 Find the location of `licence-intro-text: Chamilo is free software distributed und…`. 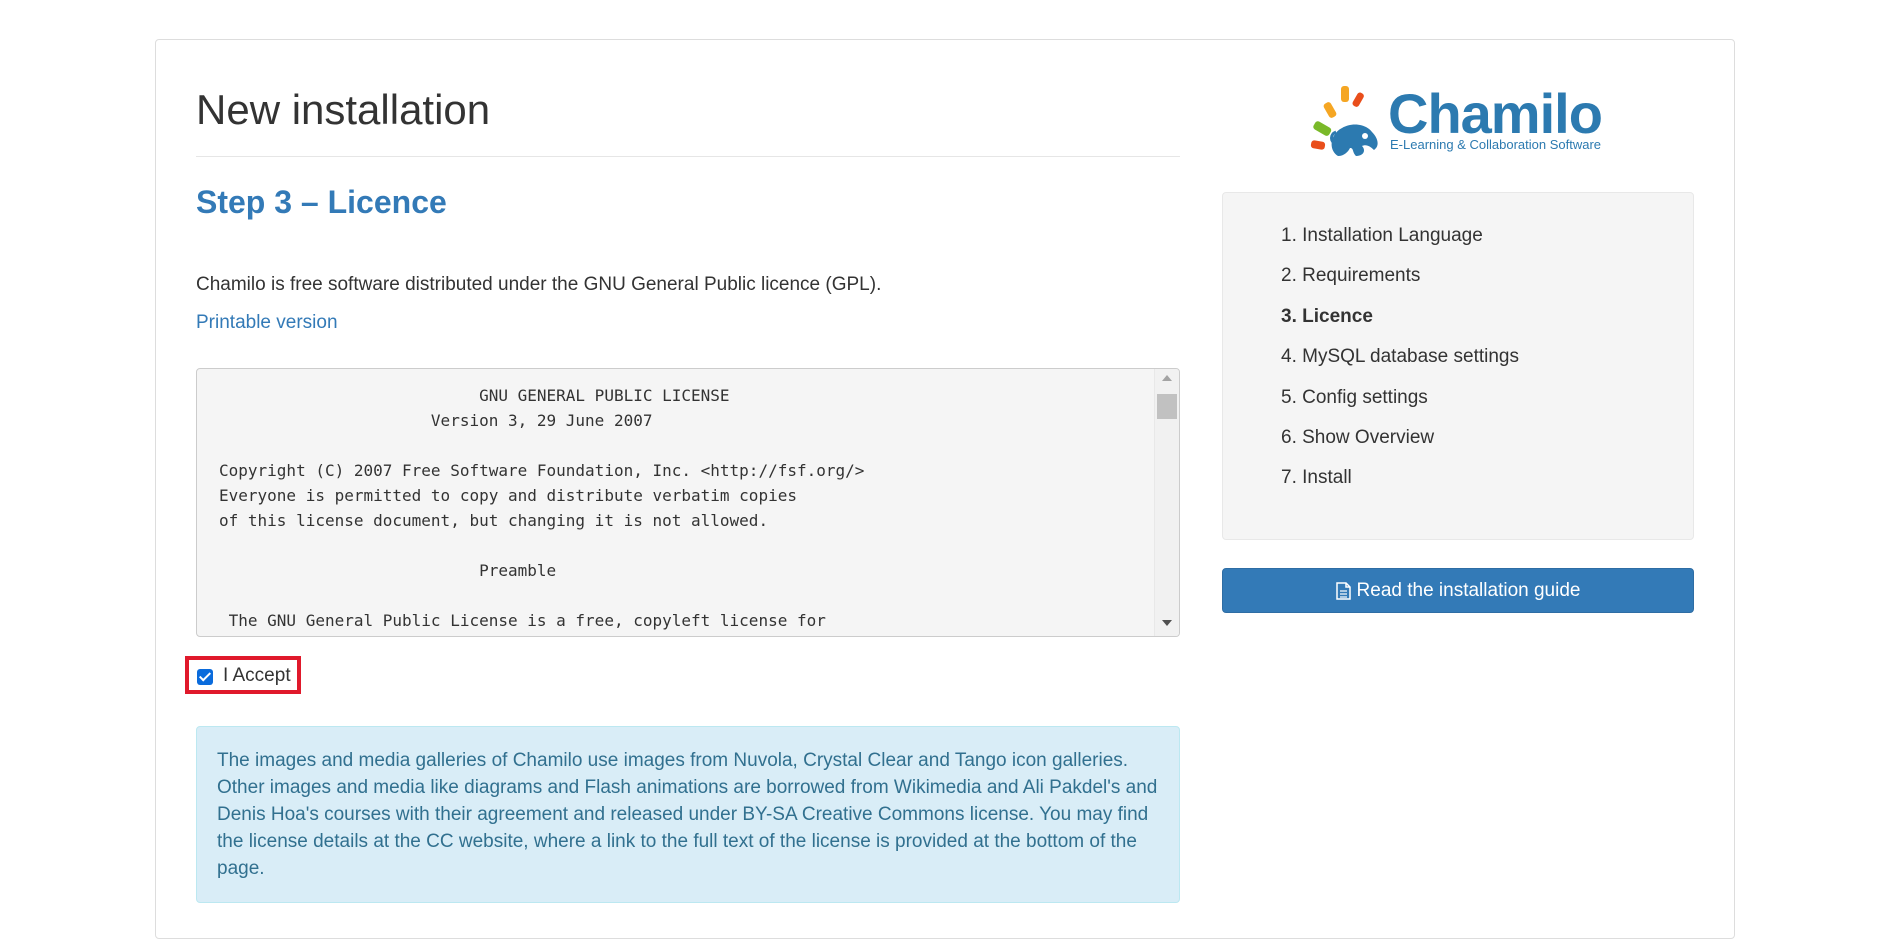

licence-intro-text: Chamilo is free software distributed und… is located at coordinates (539, 284).